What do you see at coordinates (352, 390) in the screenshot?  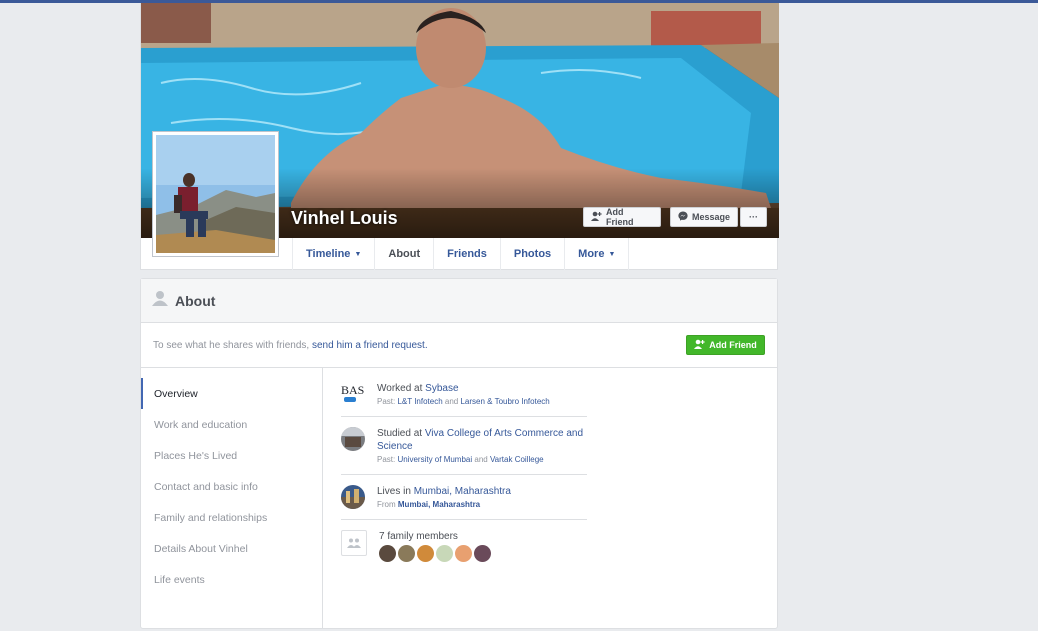 I see `company-logo-text: BAS` at bounding box center [352, 390].